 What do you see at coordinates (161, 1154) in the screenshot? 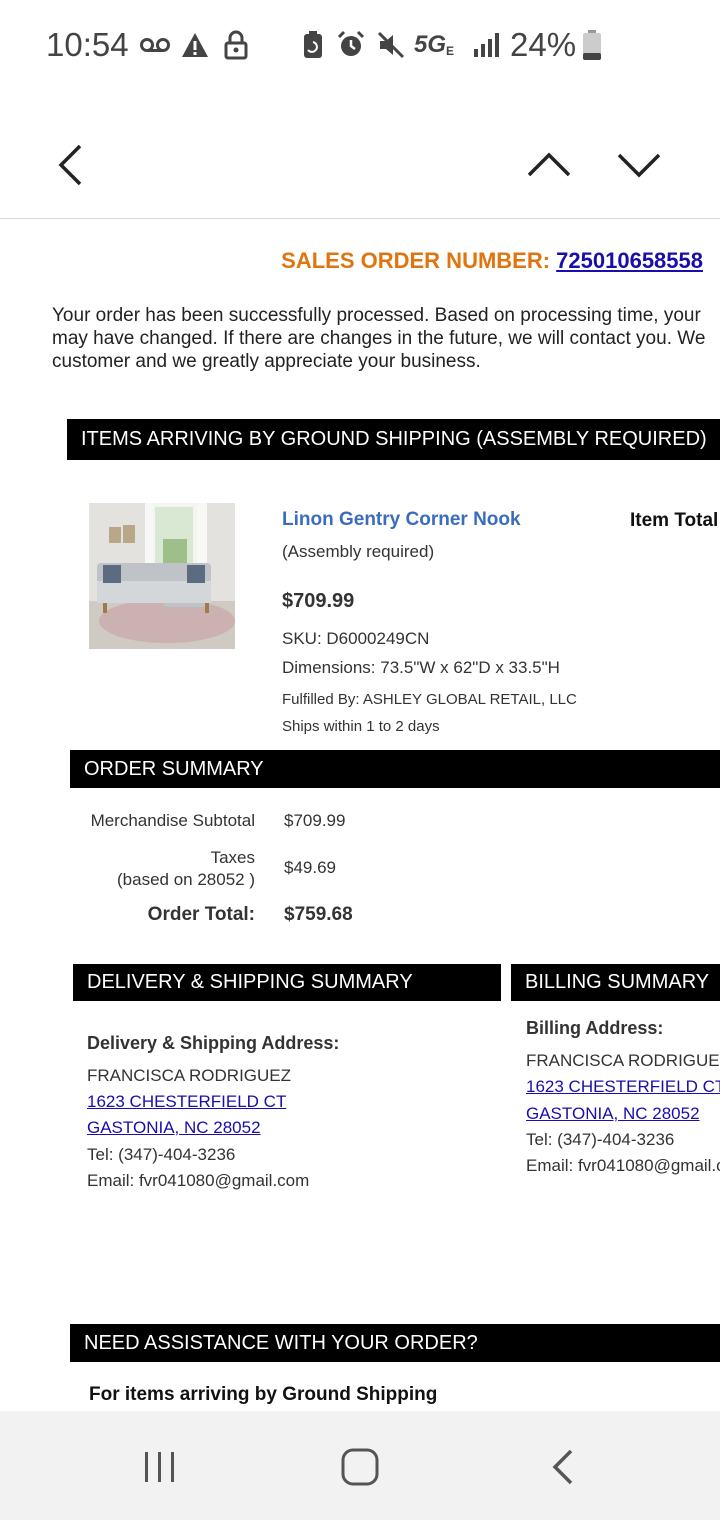
I see `delivery-tel: Tel: (347)-404-3236` at bounding box center [161, 1154].